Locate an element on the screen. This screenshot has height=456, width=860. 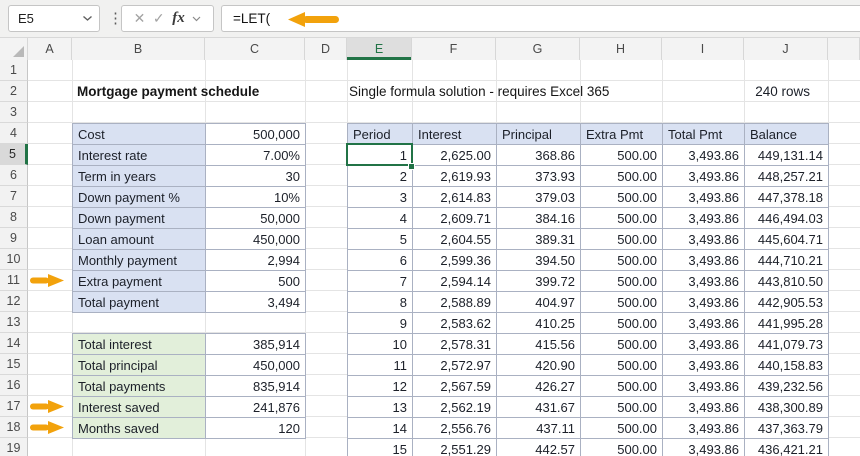
schedule-cell: 448,257.21 is located at coordinates (786, 176).